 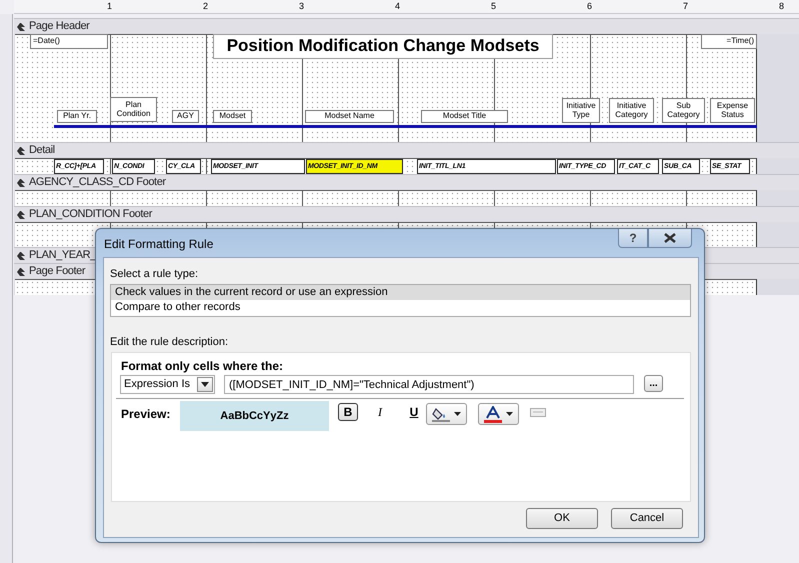 I want to click on cancel-button: Cancel, so click(x=647, y=518).